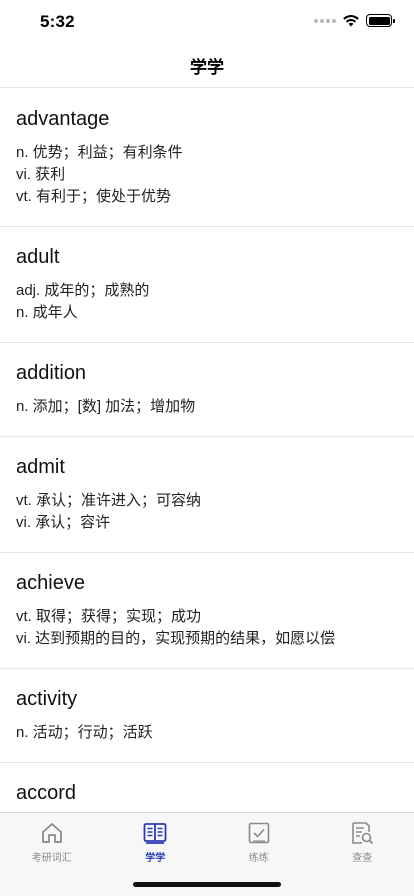  I want to click on home-indicator, so click(207, 884).